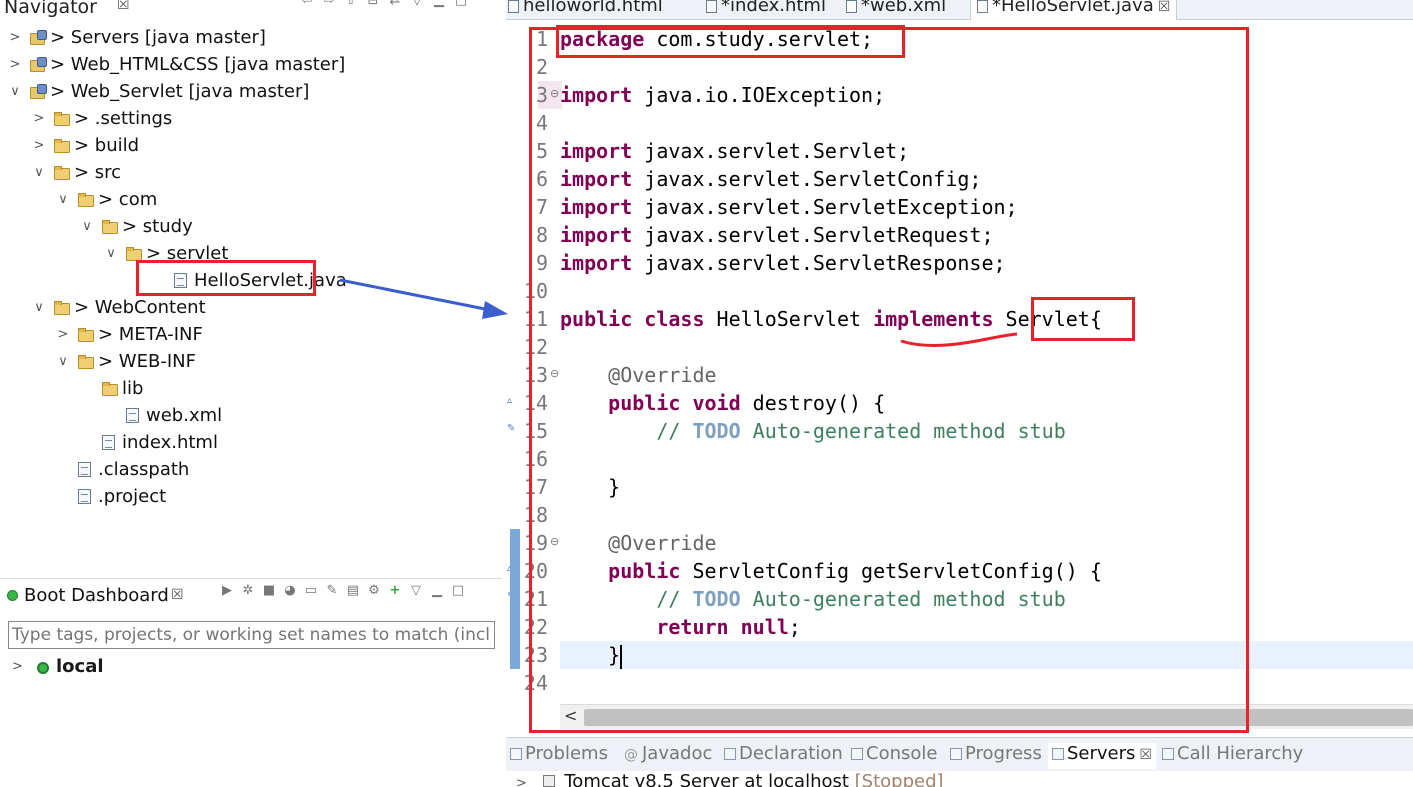 The image size is (1413, 787). Describe the element at coordinates (894, 756) in the screenshot. I see `tab-console: Console` at that location.